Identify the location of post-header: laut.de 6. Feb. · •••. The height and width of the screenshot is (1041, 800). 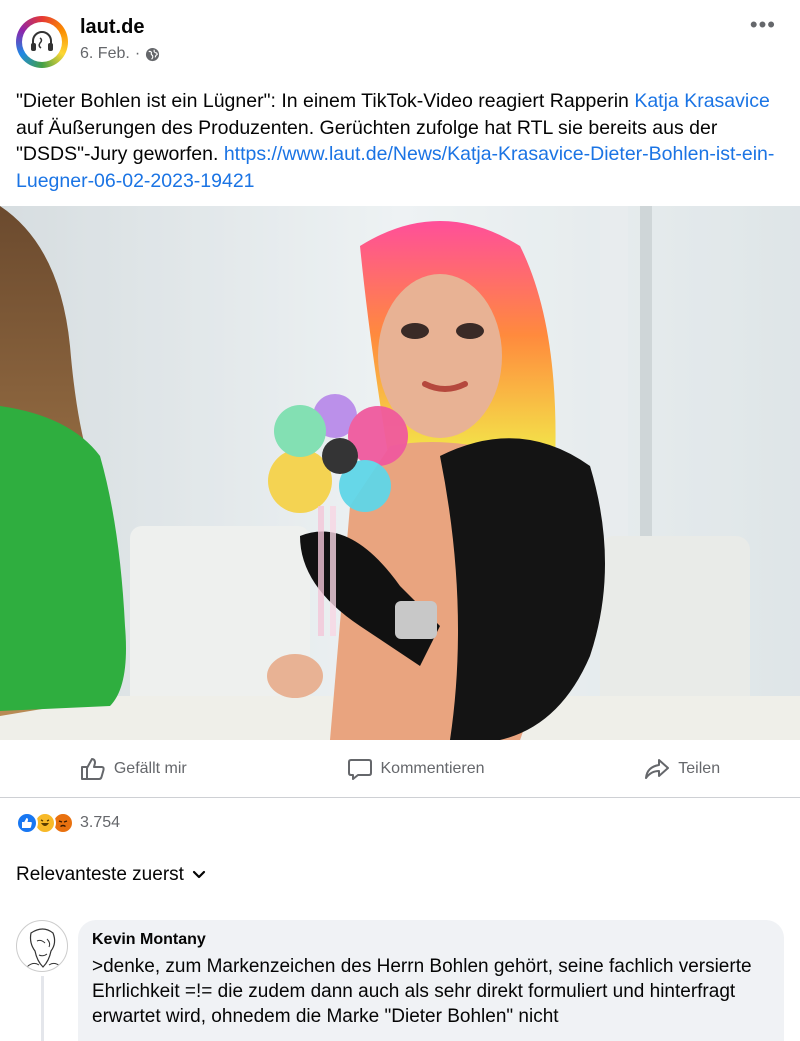
(400, 43).